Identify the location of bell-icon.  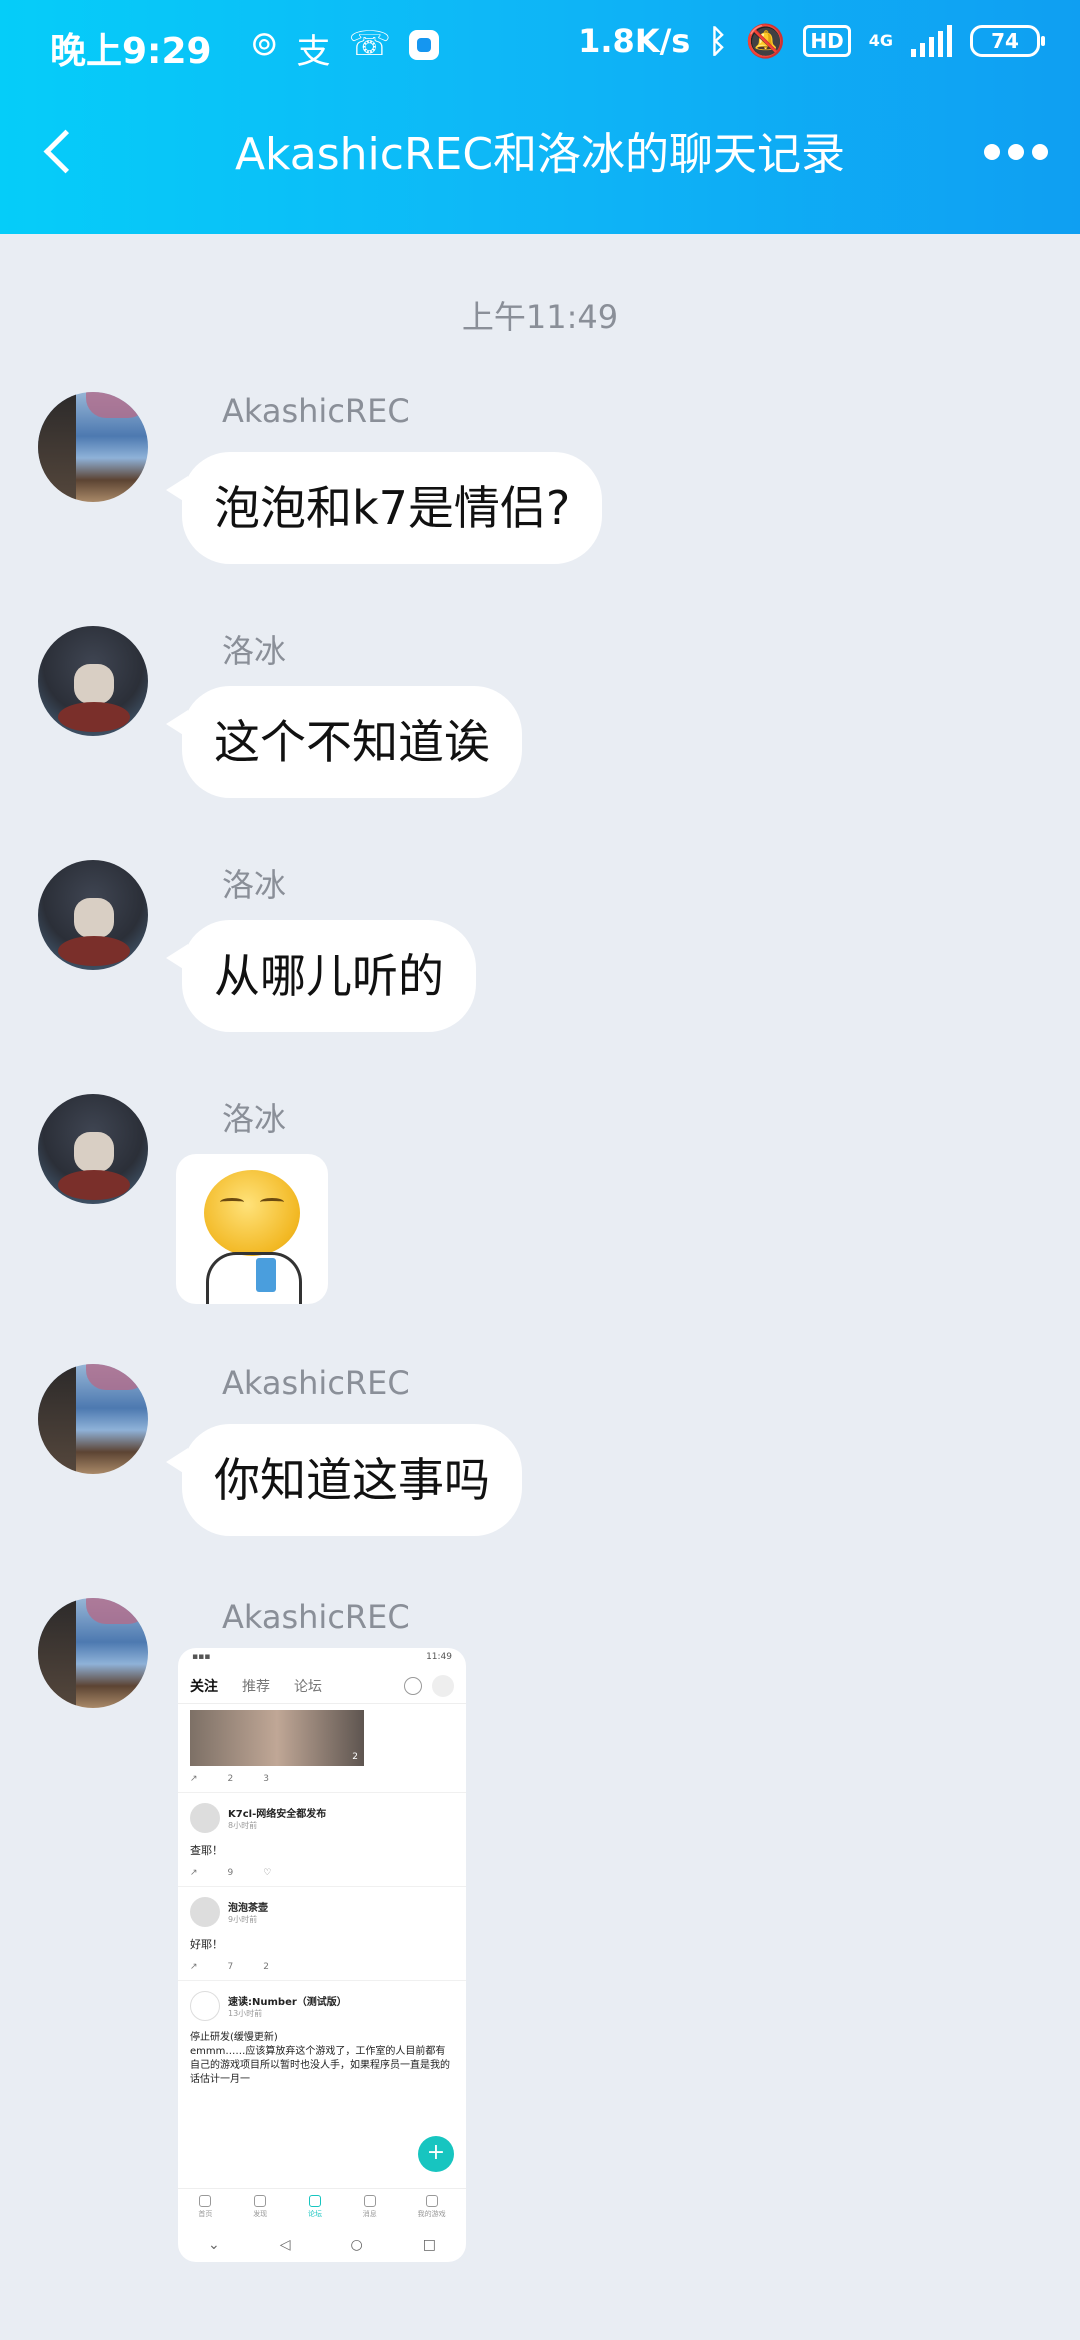
(369, 2201).